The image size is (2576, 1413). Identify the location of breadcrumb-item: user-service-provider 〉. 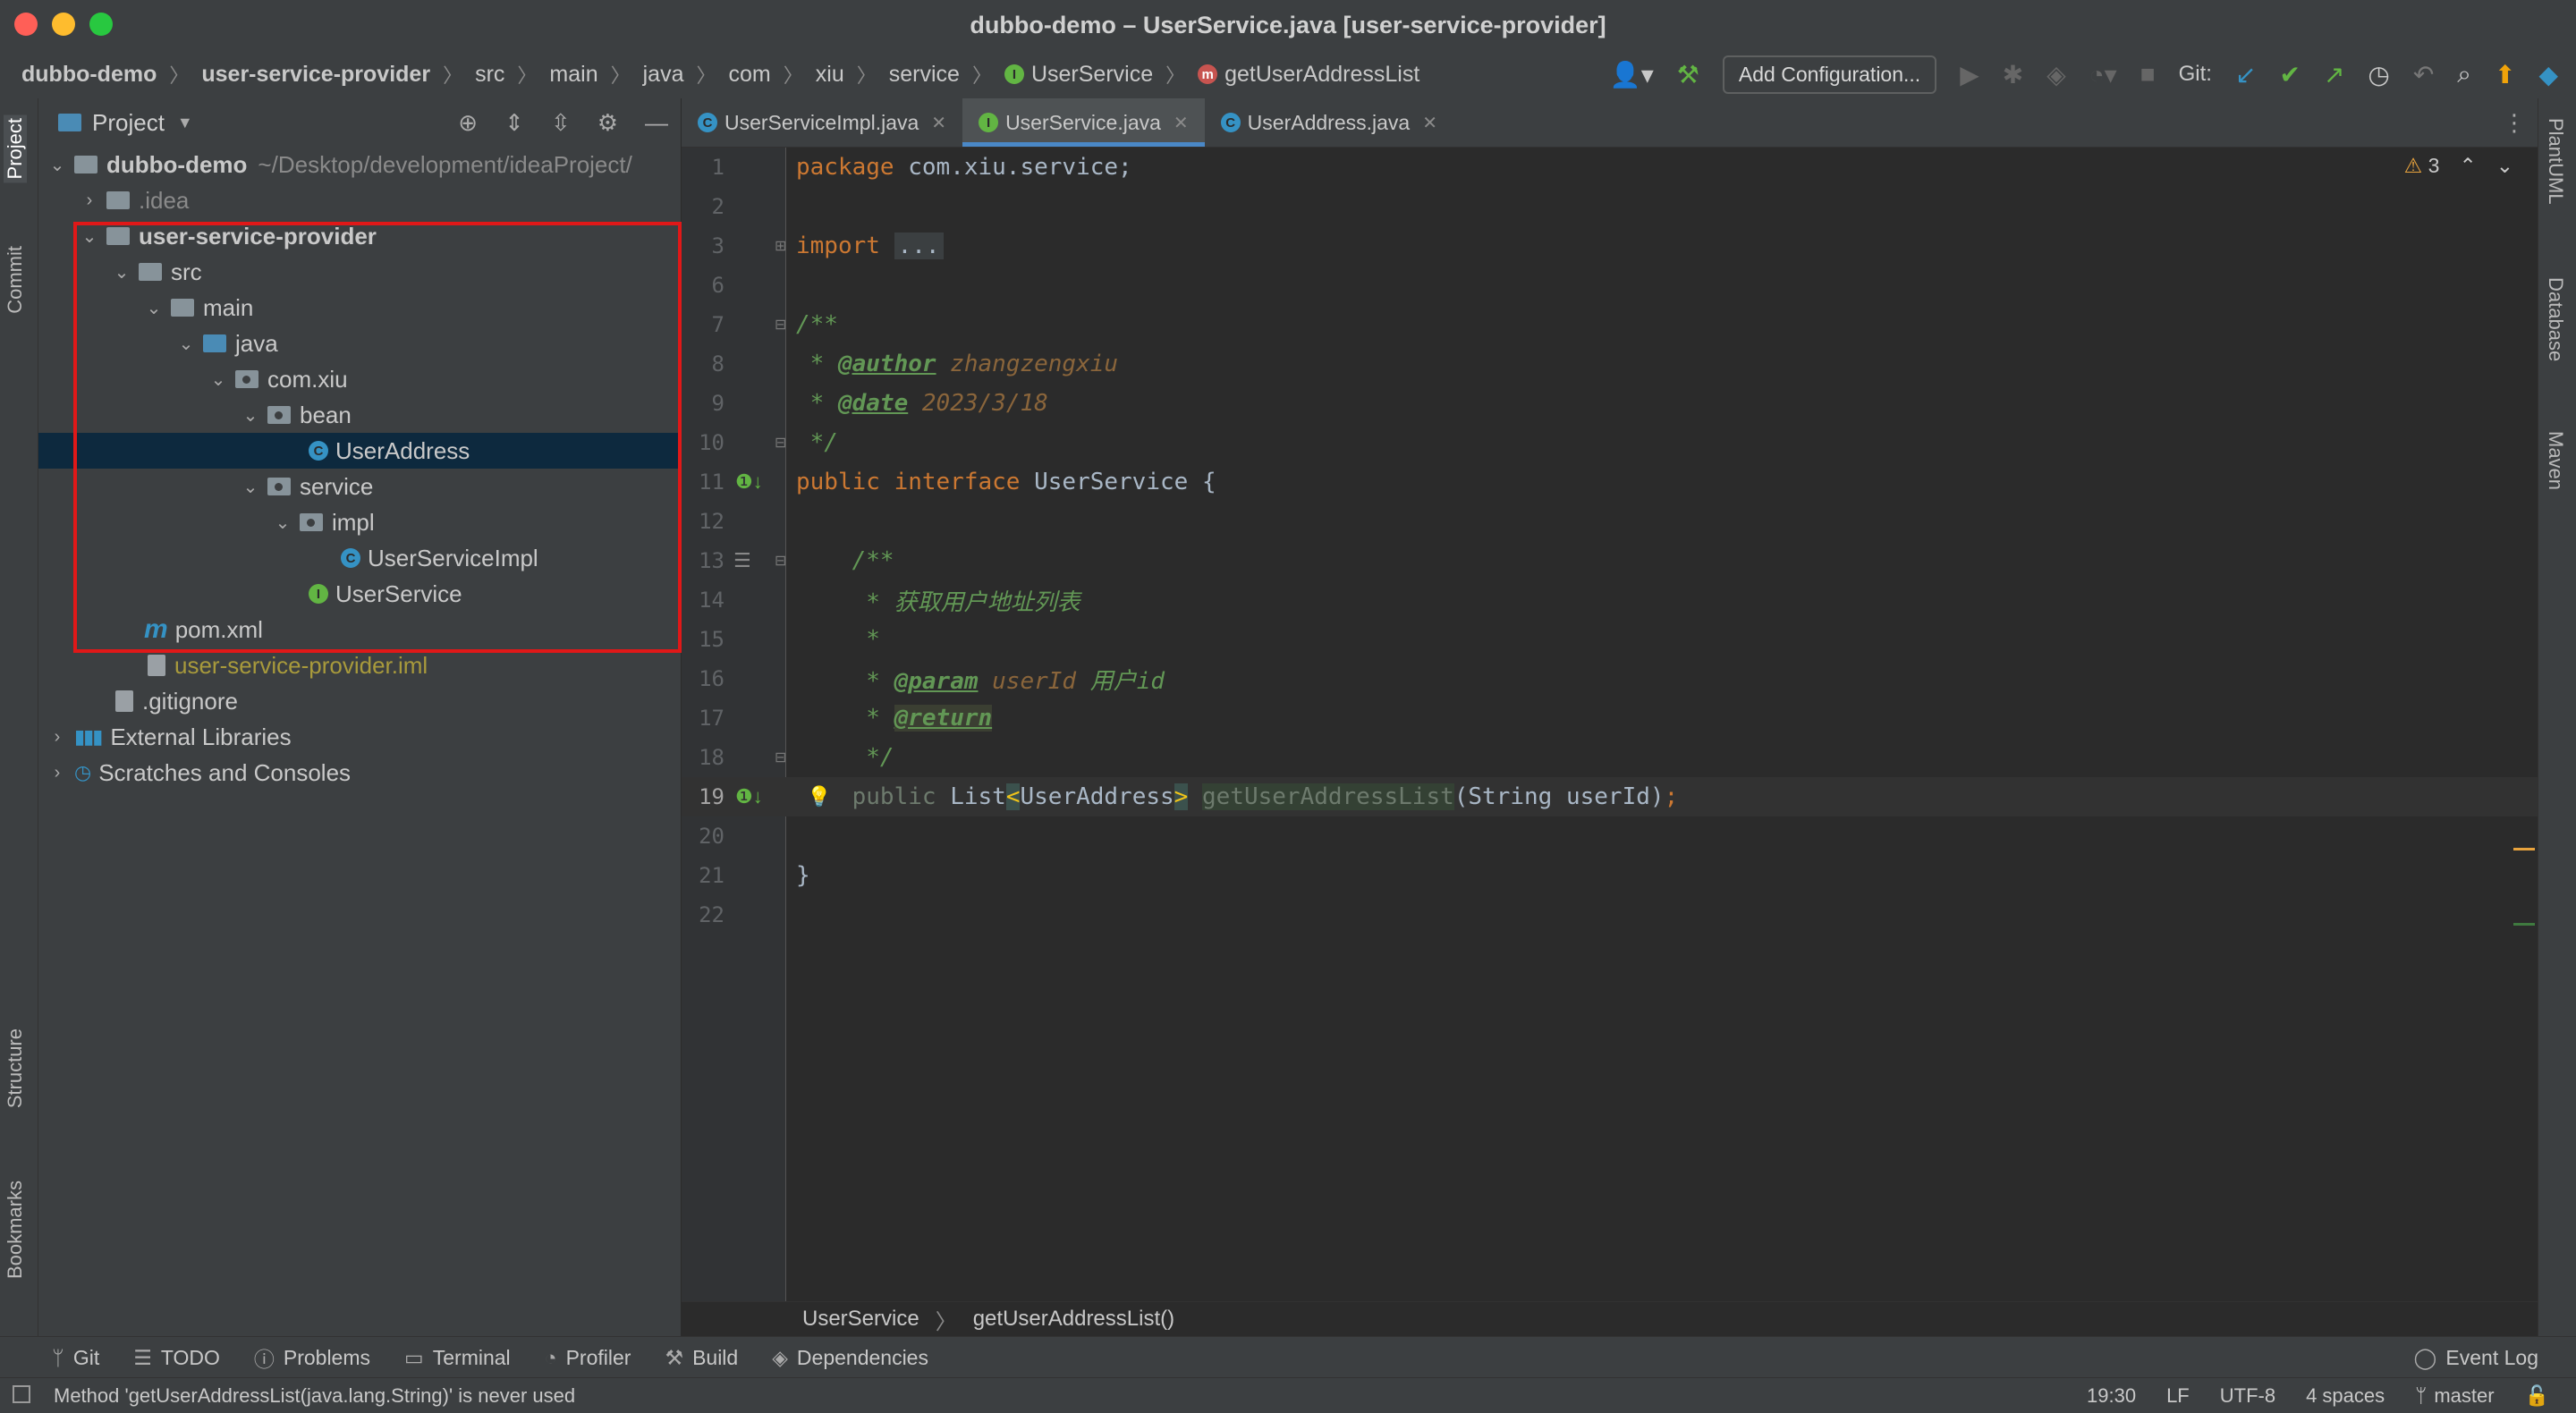
(338, 74).